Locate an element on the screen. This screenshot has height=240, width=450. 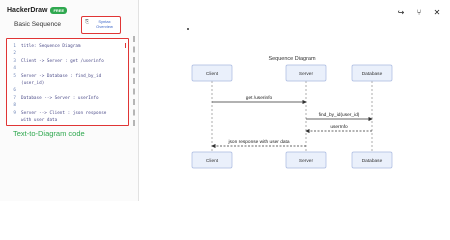
line-number: 6 is located at coordinates (14, 91).